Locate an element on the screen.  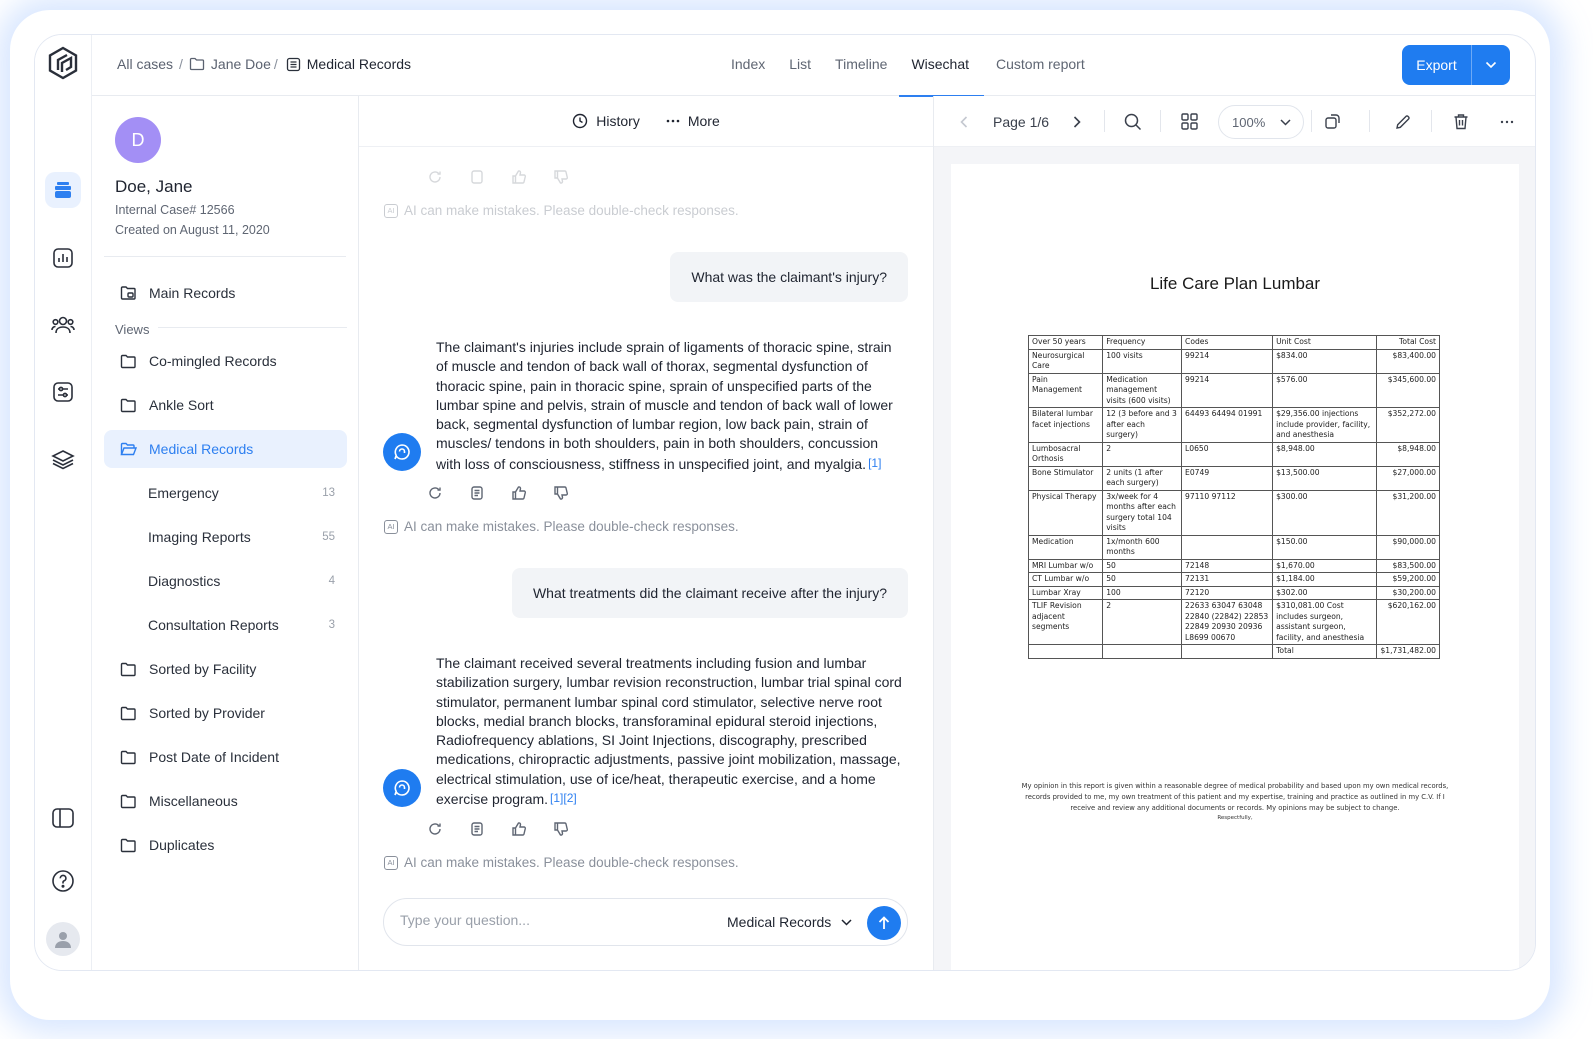
table-cell: 97110 97112 is located at coordinates (1227, 512).